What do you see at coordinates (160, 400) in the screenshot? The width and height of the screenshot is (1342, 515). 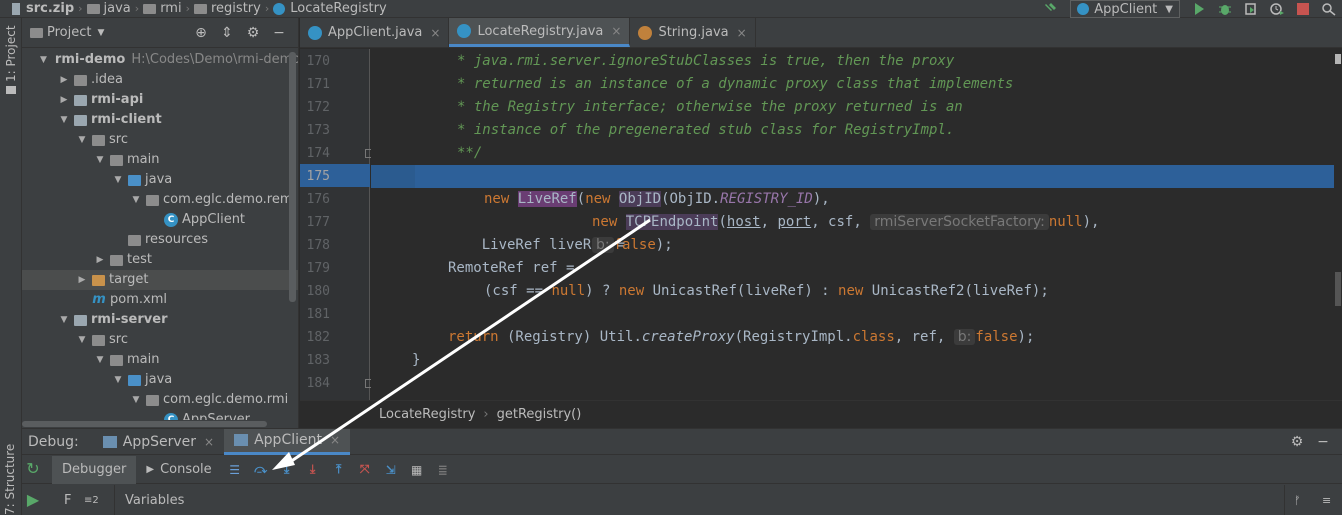 I see `tree-item: ▼ com.eglc.demo.rmi` at bounding box center [160, 400].